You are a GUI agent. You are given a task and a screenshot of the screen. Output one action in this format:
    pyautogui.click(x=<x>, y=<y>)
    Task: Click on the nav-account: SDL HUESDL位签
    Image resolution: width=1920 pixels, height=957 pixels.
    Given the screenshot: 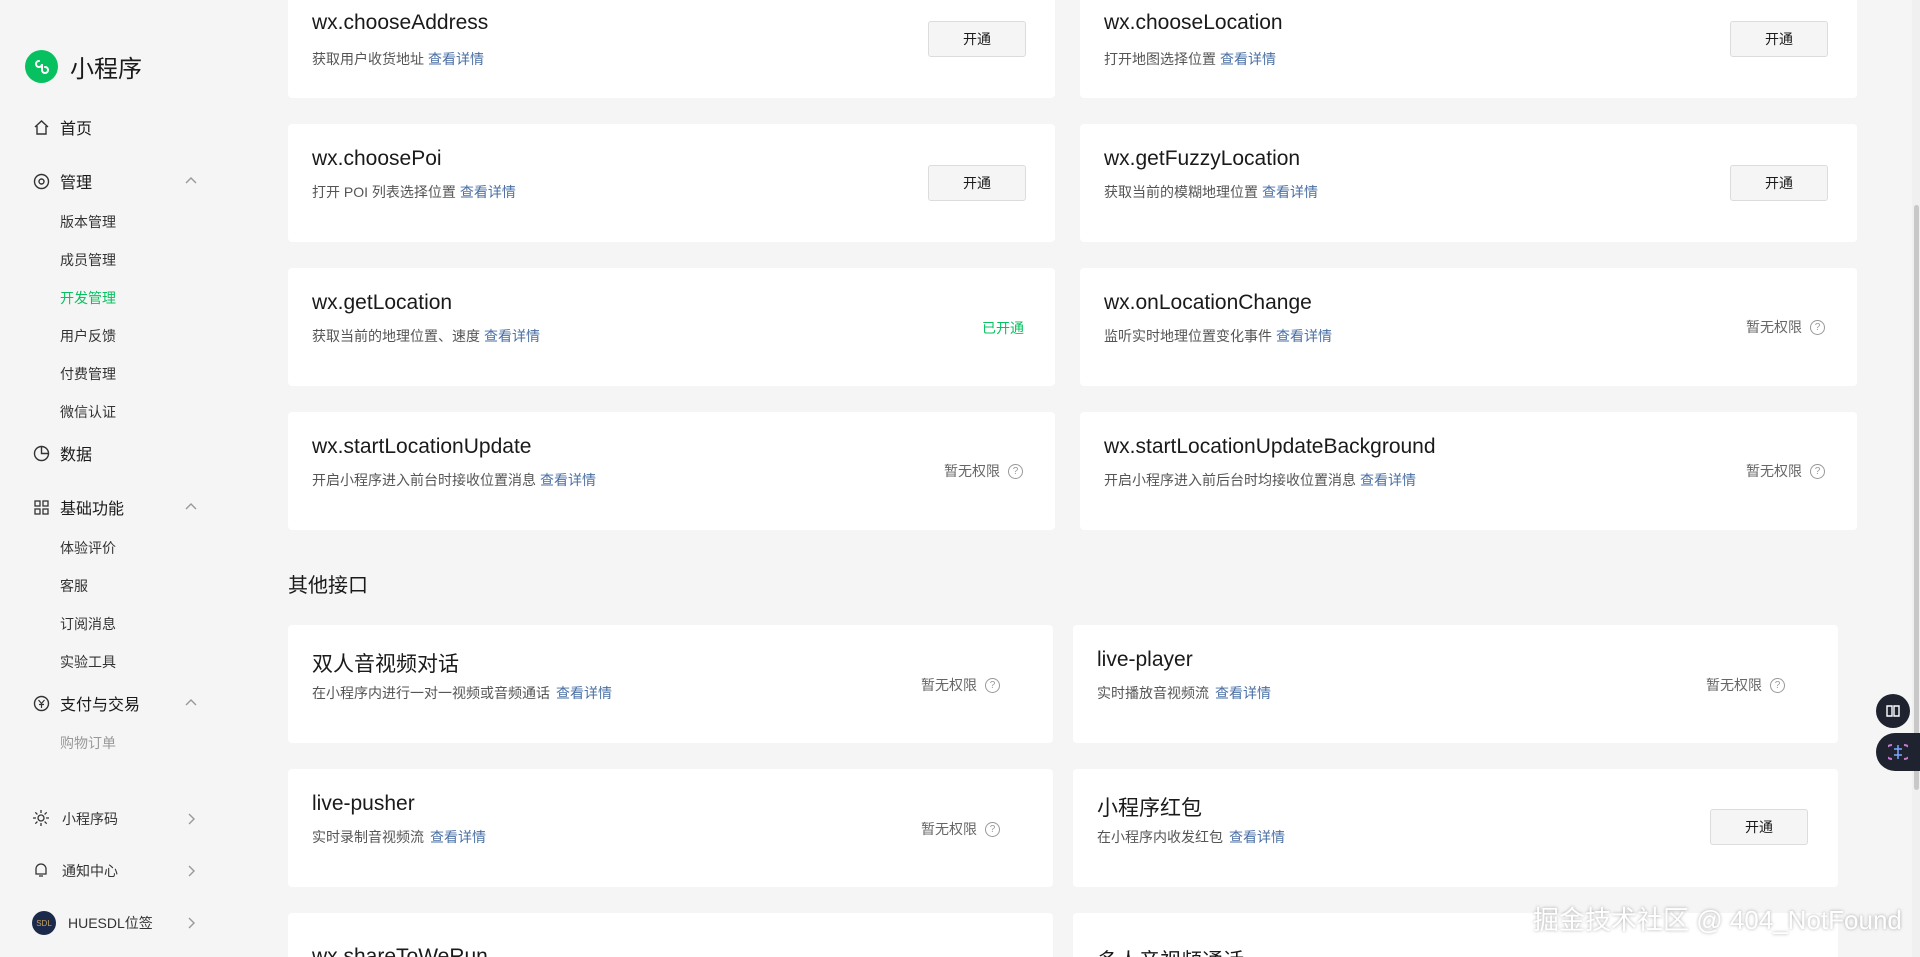 What is the action you would take?
    pyautogui.click(x=116, y=923)
    